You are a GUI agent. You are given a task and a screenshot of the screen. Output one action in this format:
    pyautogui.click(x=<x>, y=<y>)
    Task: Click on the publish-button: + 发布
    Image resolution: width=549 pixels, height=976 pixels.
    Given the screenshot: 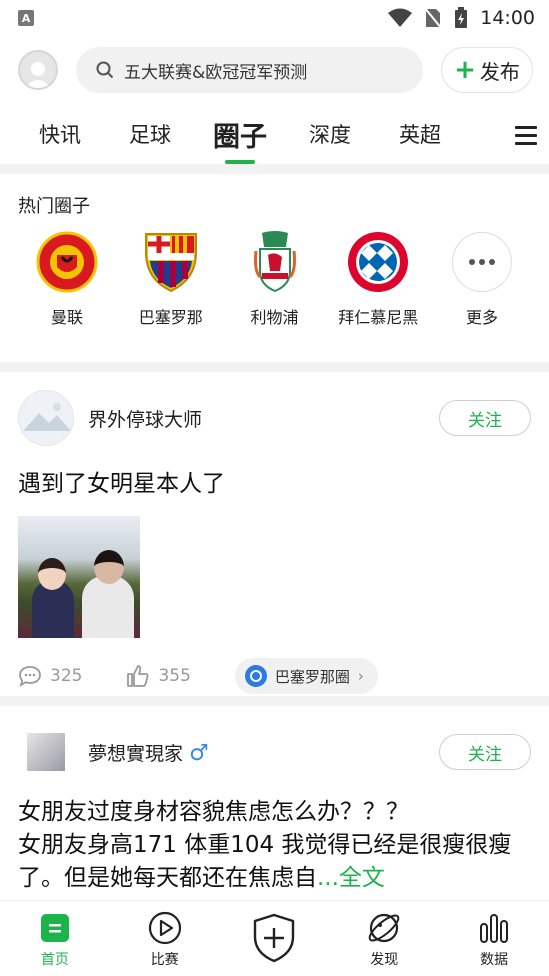 What is the action you would take?
    pyautogui.click(x=487, y=70)
    